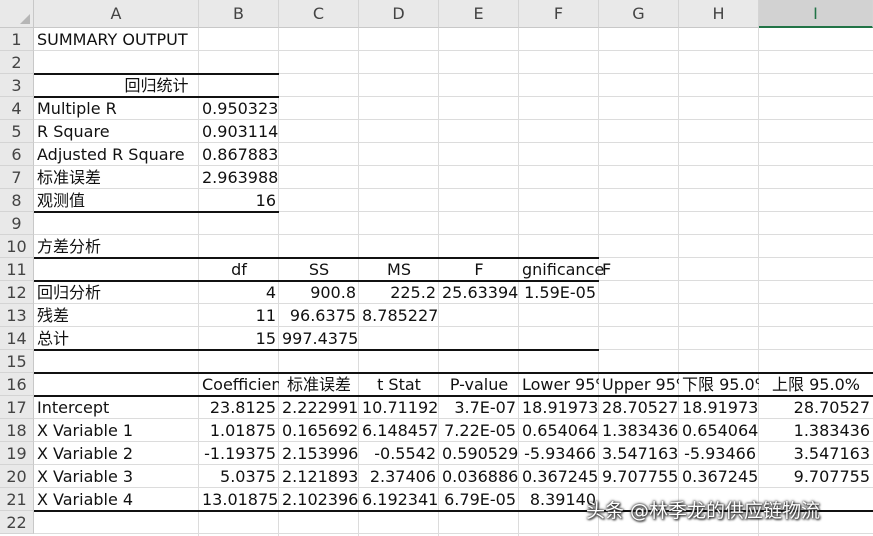  Describe the element at coordinates (17, 499) in the screenshot. I see `row-header-21: 21` at that location.